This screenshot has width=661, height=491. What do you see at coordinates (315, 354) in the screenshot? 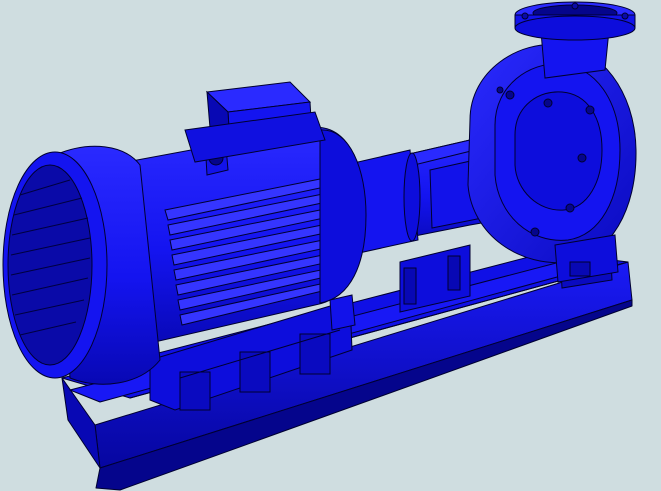
I see `motor-foot-pad-right` at bounding box center [315, 354].